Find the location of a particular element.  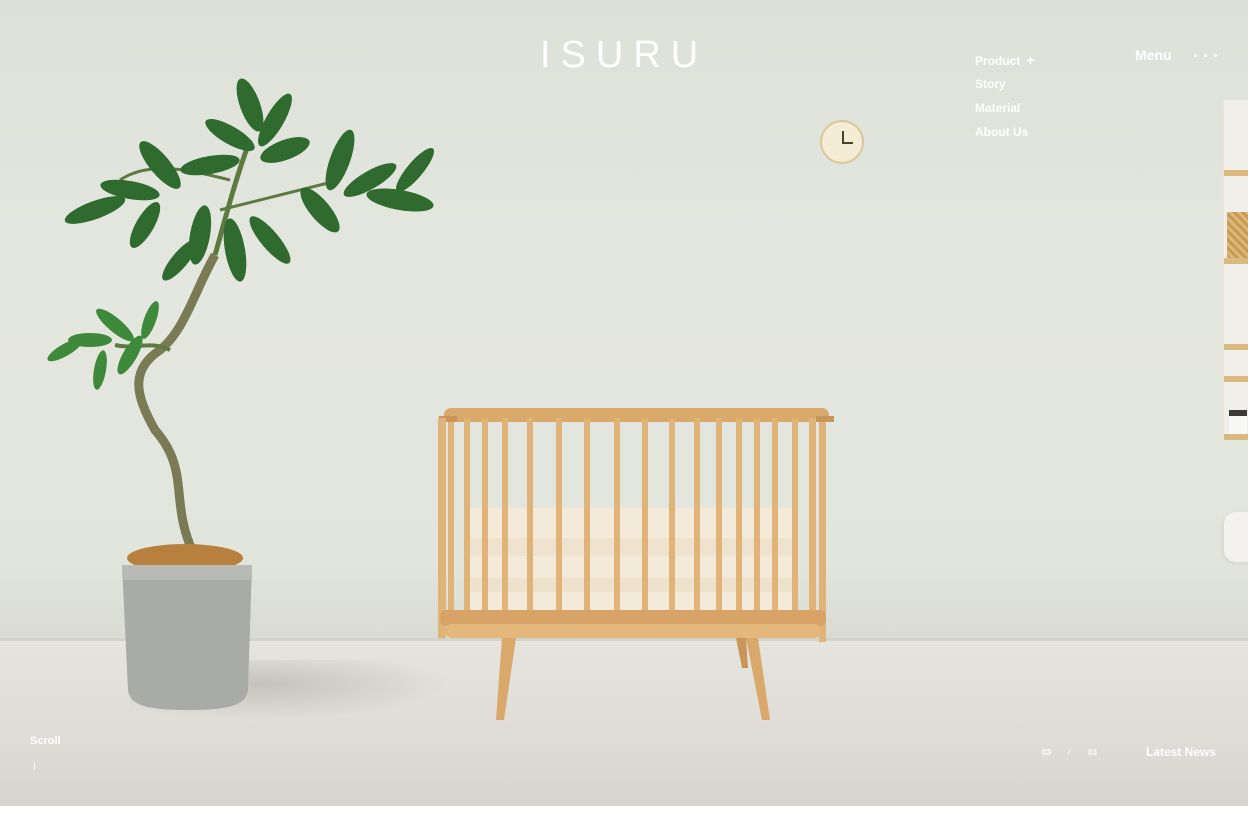

clock-hour-hand is located at coordinates (847, 143).